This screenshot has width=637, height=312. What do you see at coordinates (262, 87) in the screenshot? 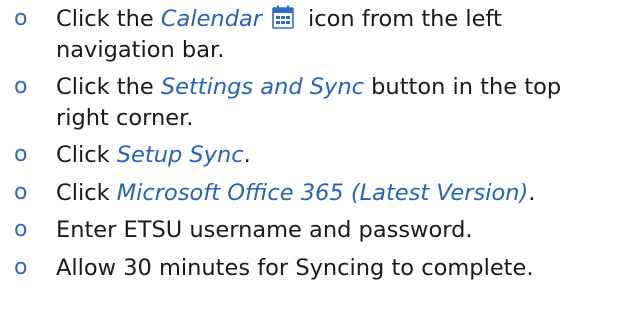
I see `settings-and-sync-text: Settings and Sync` at bounding box center [262, 87].